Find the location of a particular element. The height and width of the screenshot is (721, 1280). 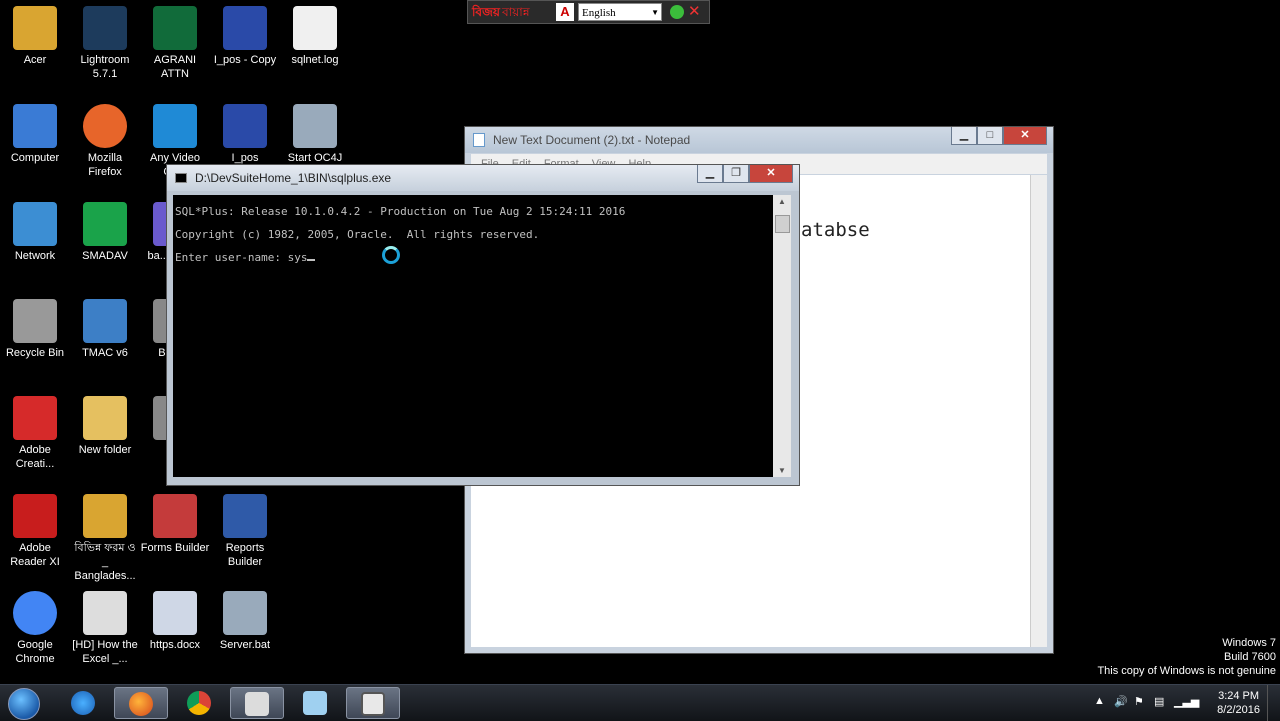

desktop-icon-label: I_pos is located at coordinates (245, 158).